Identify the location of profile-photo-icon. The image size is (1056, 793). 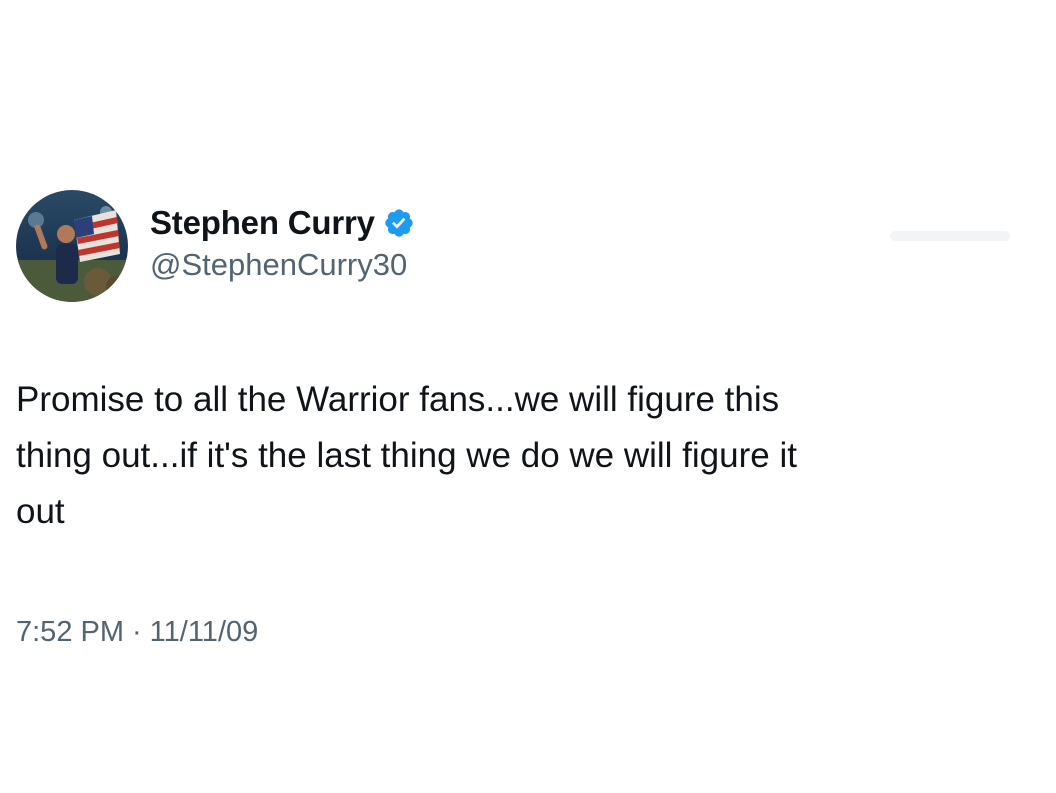
(72, 246).